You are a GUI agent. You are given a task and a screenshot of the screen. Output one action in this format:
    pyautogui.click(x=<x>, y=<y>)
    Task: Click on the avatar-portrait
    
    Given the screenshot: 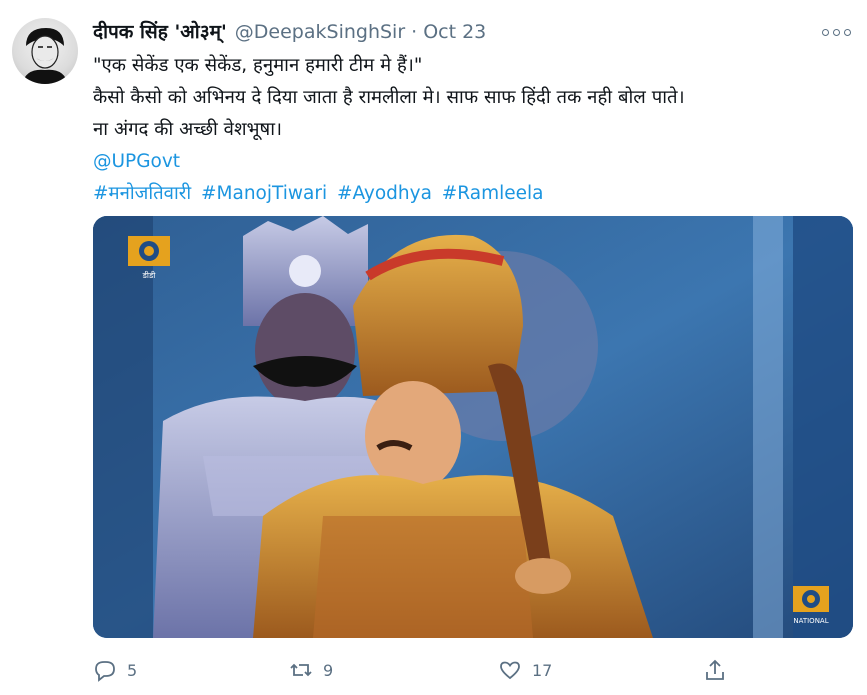 What is the action you would take?
    pyautogui.click(x=45, y=56)
    